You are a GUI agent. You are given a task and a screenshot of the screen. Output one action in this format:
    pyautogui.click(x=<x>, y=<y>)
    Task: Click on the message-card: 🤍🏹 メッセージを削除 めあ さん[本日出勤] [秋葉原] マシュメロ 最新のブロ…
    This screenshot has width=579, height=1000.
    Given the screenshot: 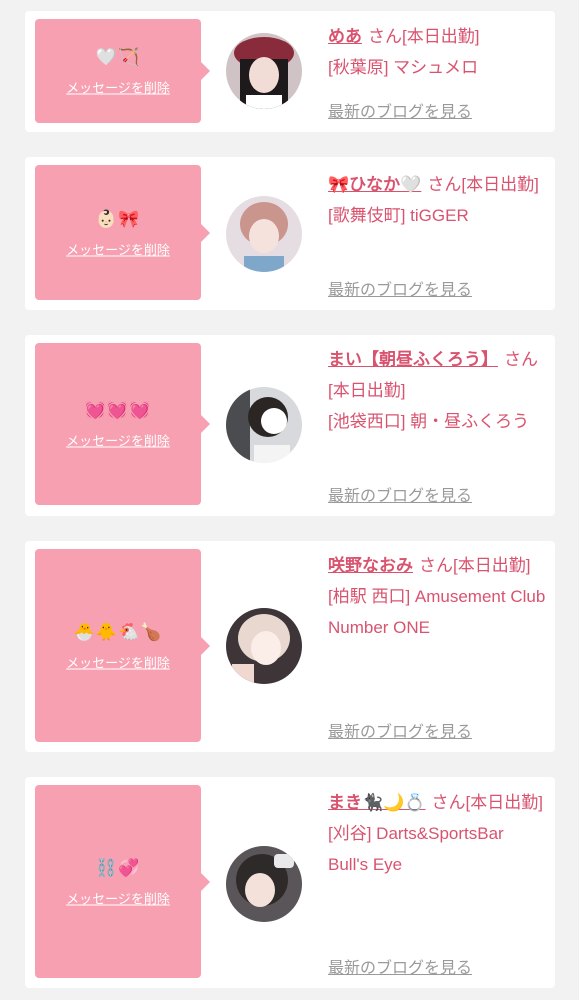 What is the action you would take?
    pyautogui.click(x=290, y=71)
    